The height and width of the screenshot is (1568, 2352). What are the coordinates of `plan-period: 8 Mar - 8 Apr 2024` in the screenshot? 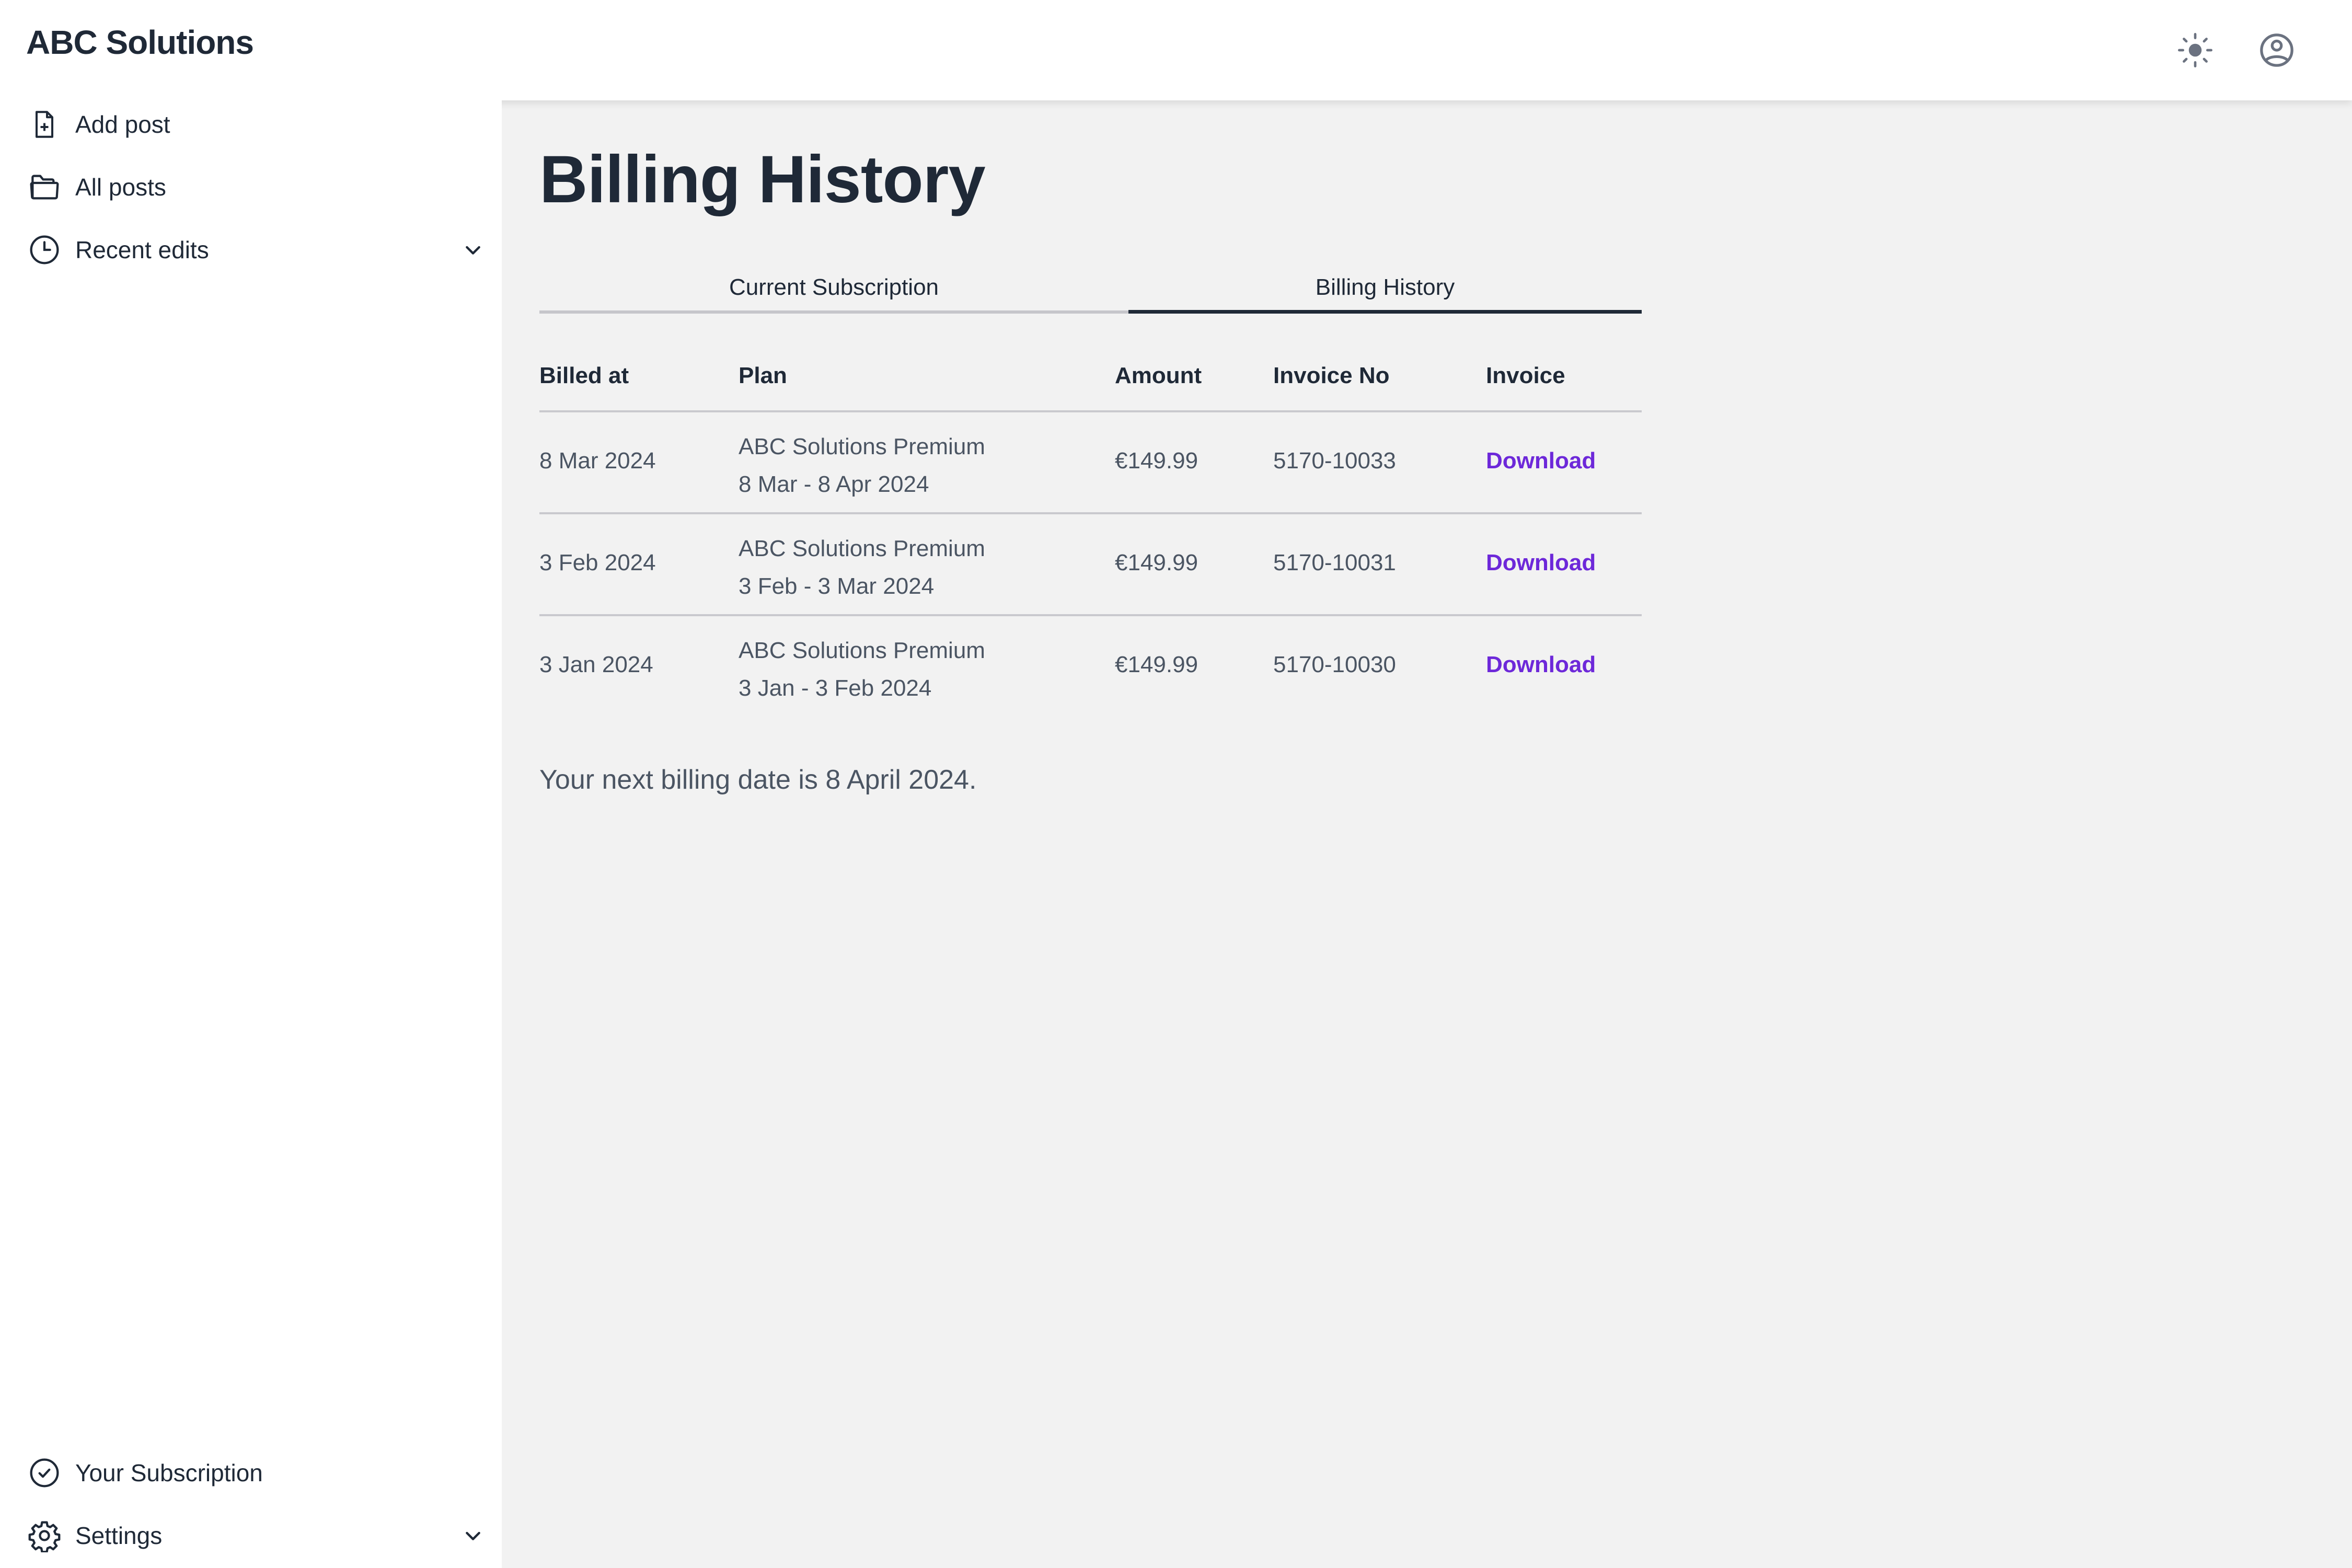 It's located at (834, 484).